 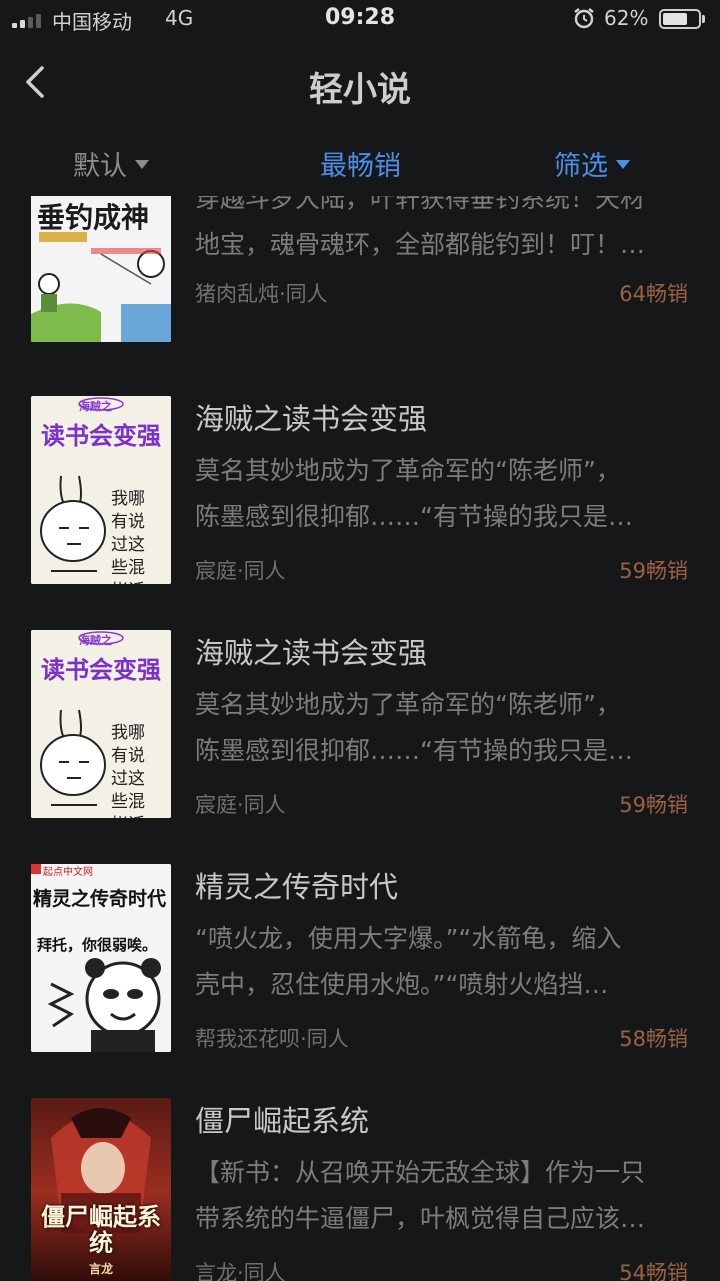 I want to click on battery-icon, so click(x=680, y=19).